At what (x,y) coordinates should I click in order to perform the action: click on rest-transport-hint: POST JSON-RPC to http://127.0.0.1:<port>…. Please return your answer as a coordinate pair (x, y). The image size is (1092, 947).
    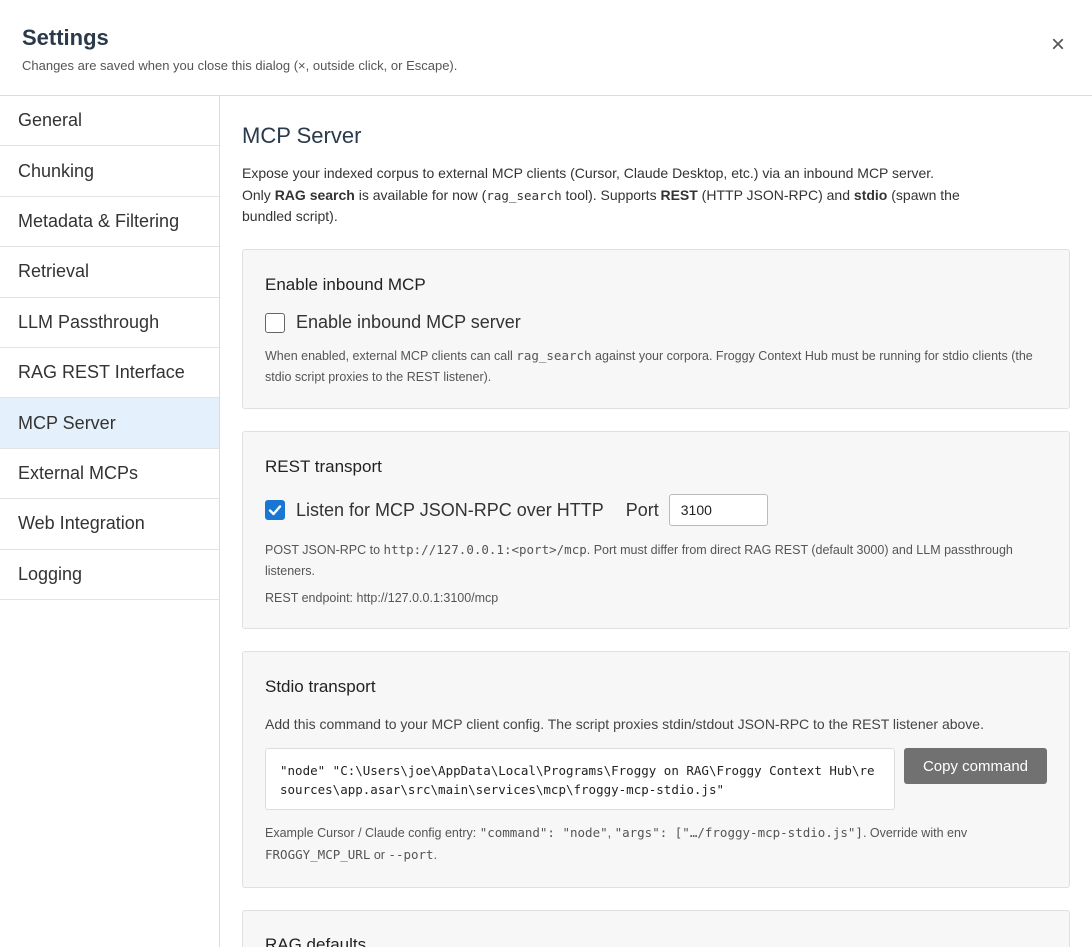
    Looking at the image, I should click on (660, 560).